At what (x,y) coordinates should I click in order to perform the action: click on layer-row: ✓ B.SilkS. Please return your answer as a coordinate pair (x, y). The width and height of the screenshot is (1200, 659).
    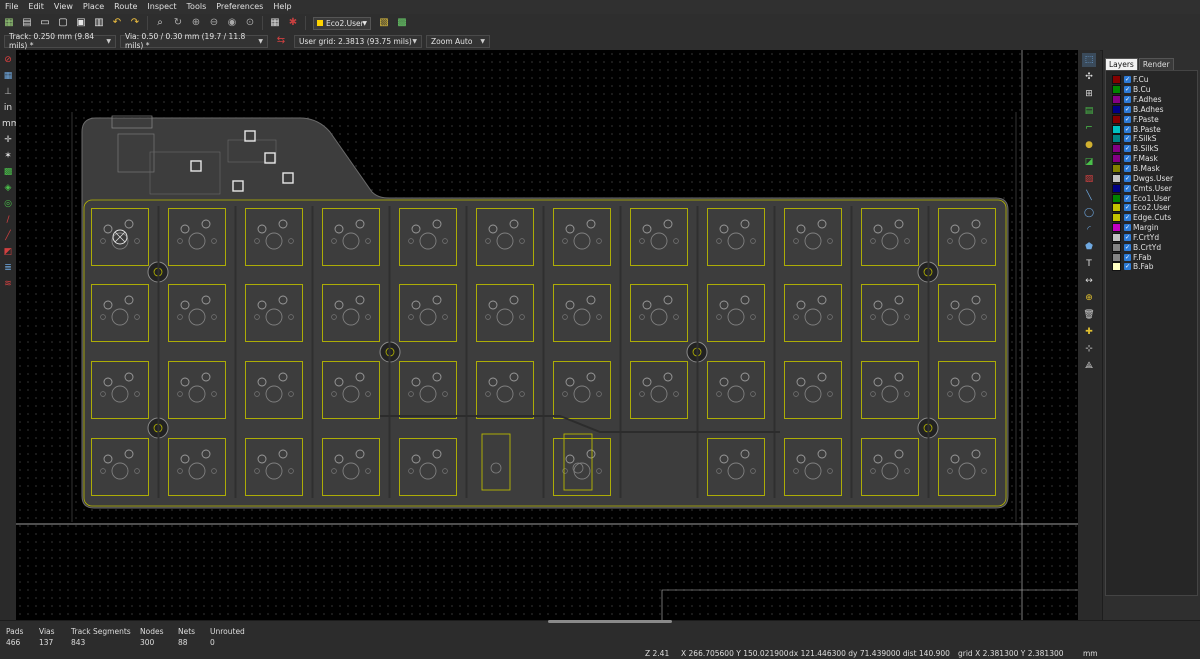
    Looking at the image, I should click on (1151, 149).